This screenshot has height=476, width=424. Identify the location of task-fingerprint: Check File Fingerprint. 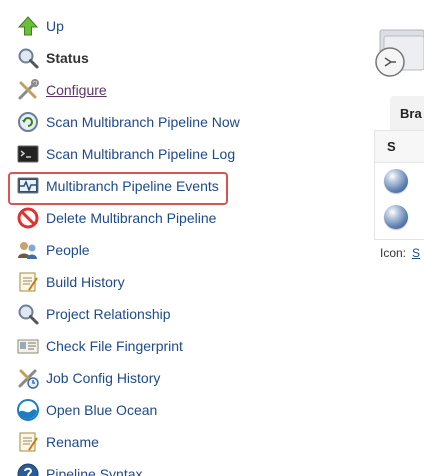
(125, 346).